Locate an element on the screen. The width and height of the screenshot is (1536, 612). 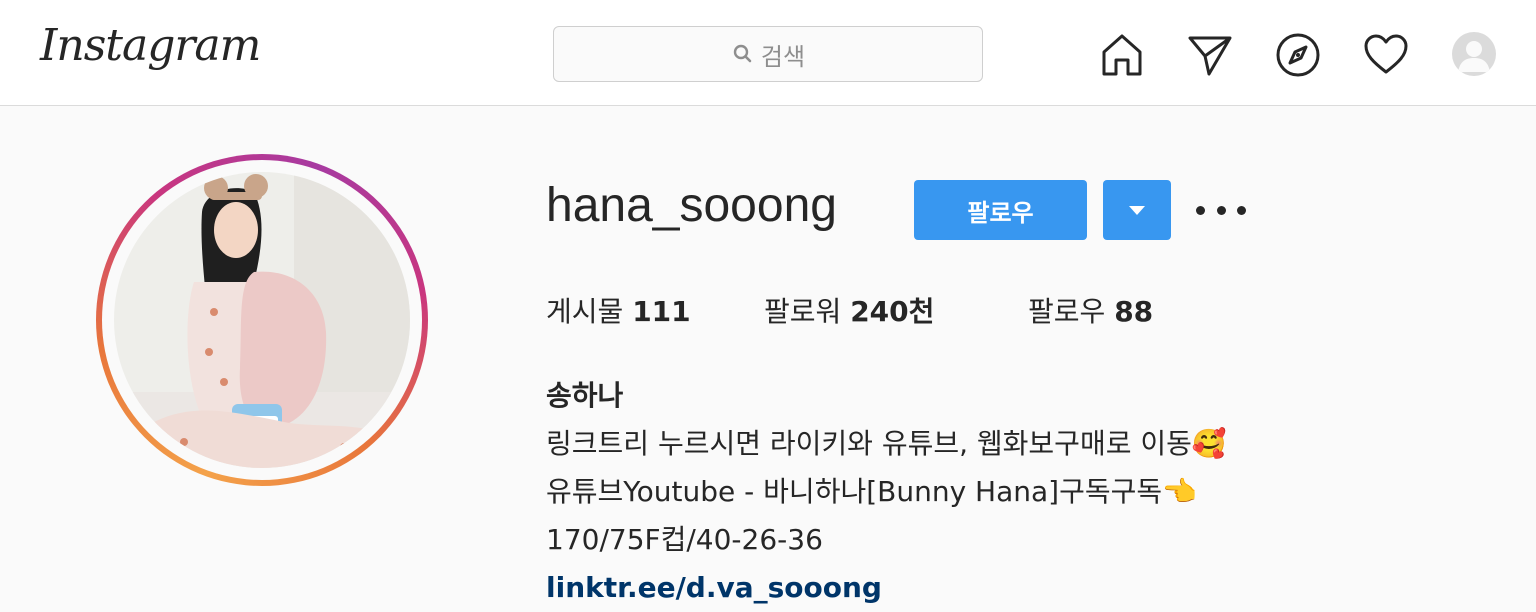
bio-line: 유튜브Youtube - 바니하나[Bunny Hana]구독구독👈 is located at coordinates (871, 491).